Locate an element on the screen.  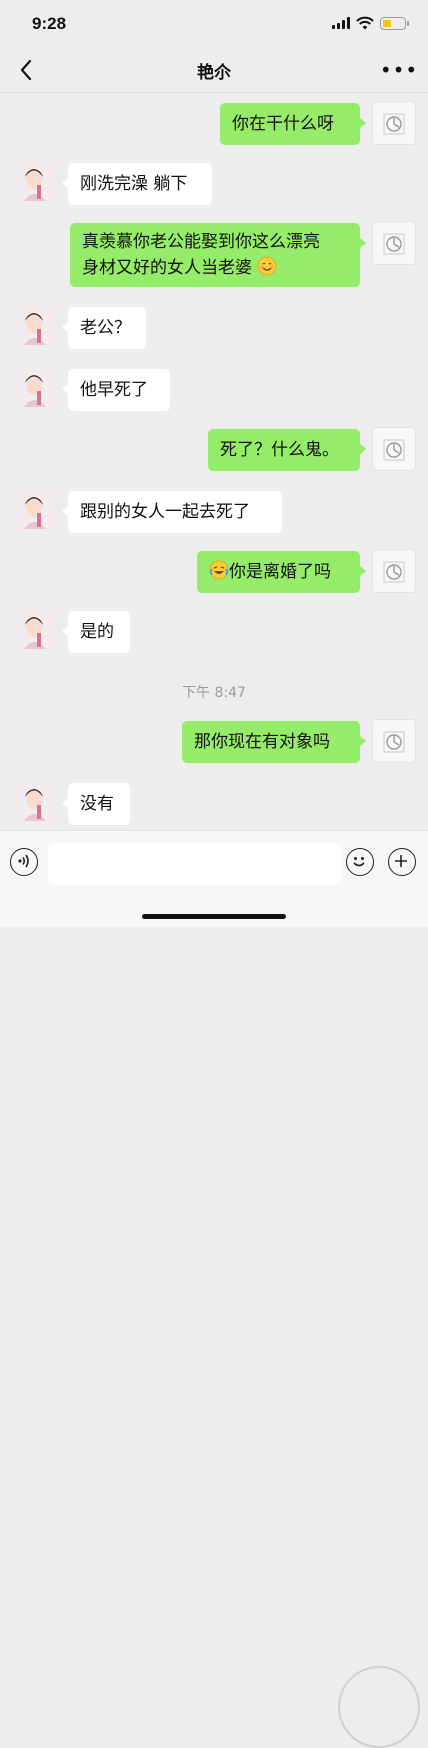
message-bubble-received: 是的 is located at coordinates (96, 632).